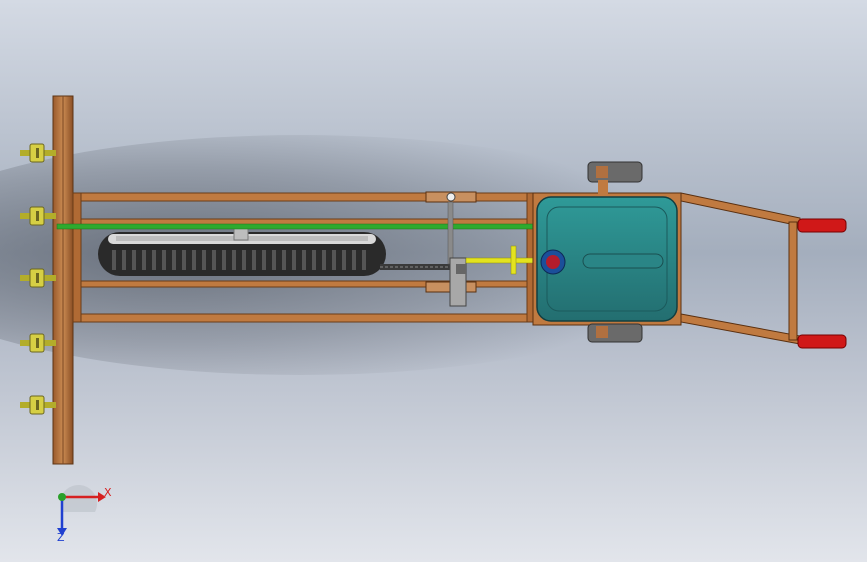  I want to click on x-axis-label: X, so click(108, 492).